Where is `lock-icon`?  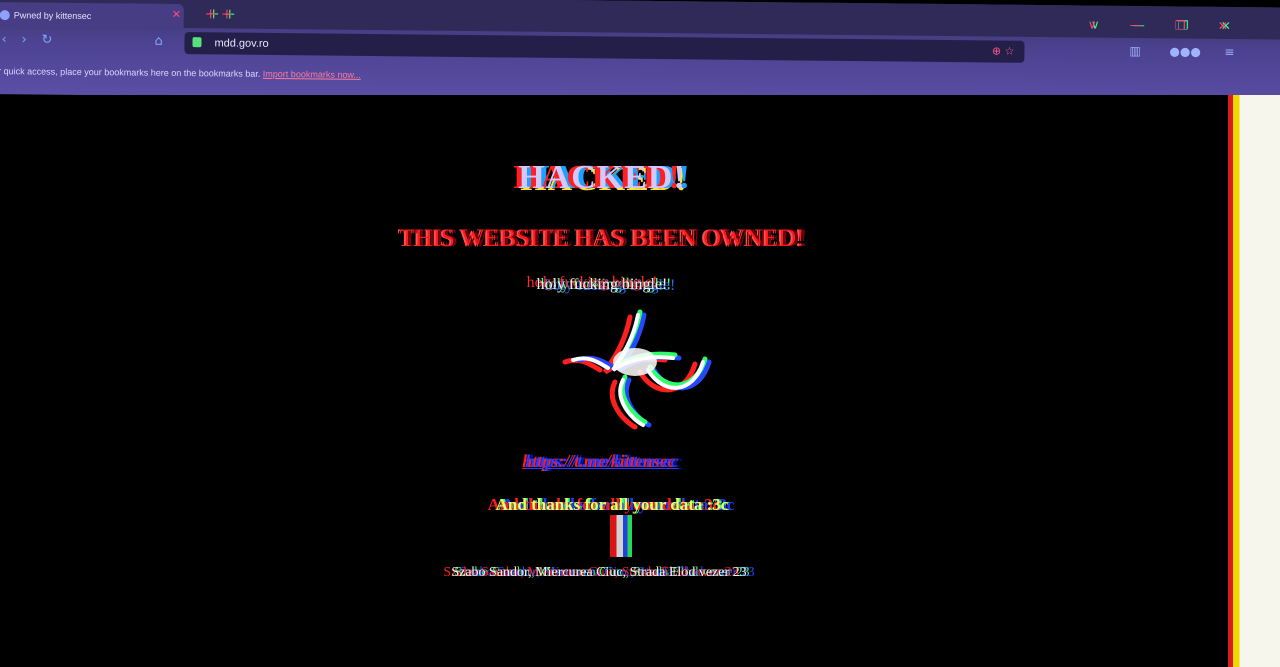
lock-icon is located at coordinates (197, 42).